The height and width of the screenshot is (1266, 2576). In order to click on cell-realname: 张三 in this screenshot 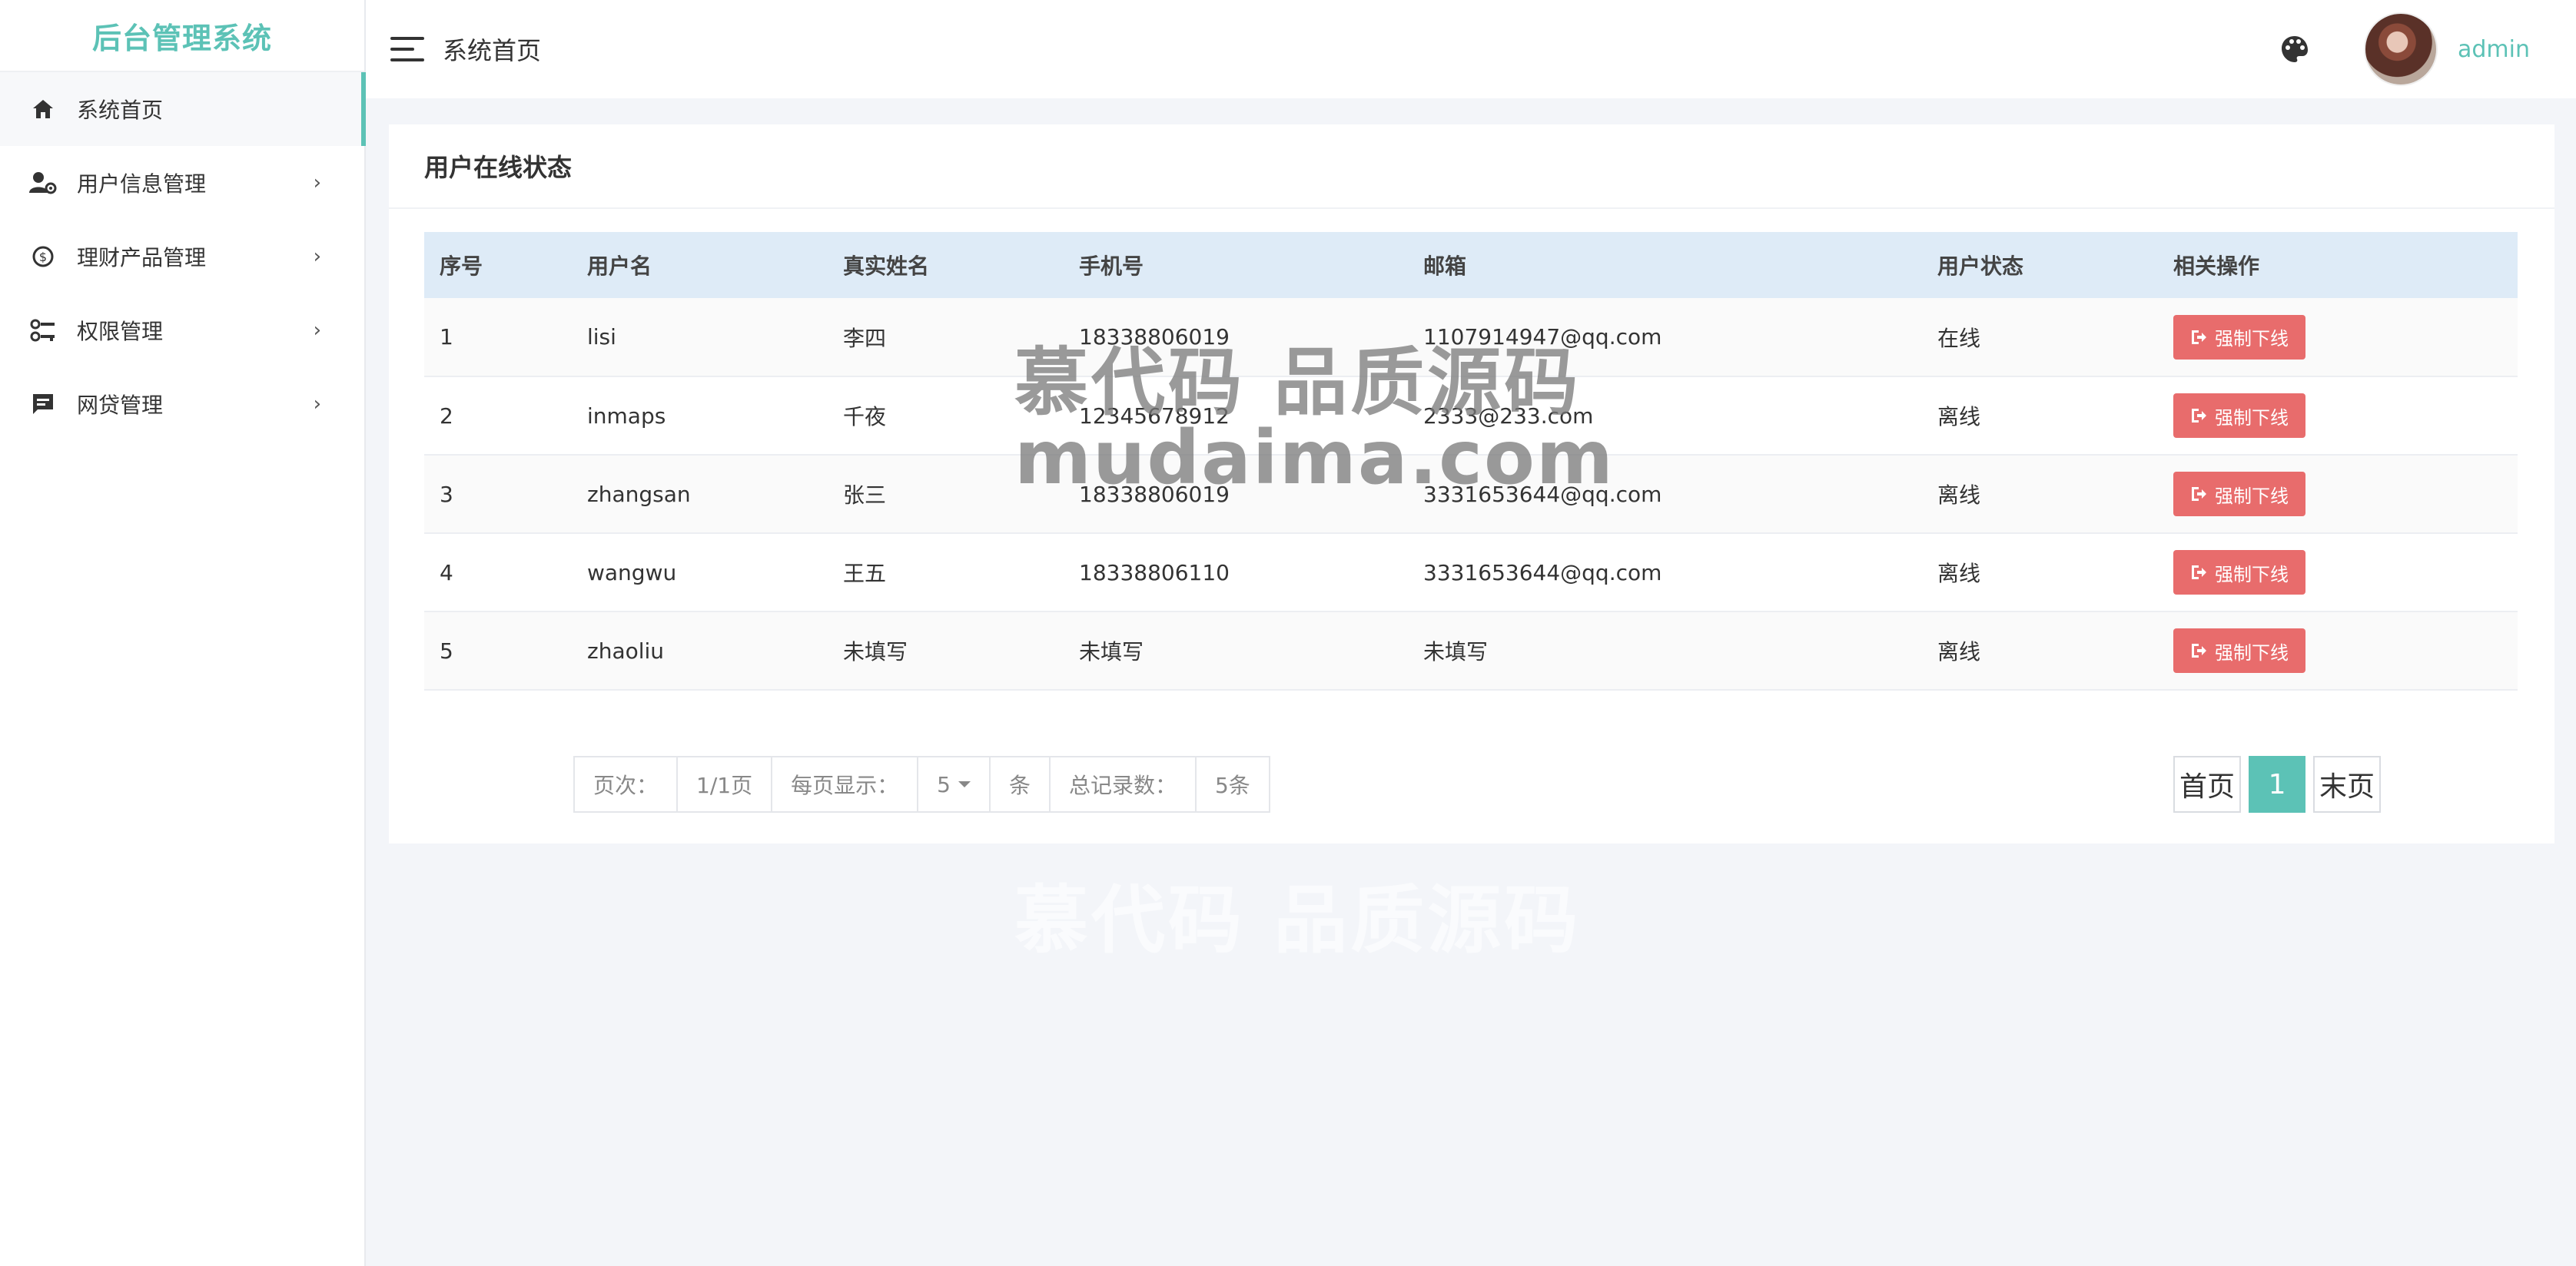, I will do `click(865, 495)`.